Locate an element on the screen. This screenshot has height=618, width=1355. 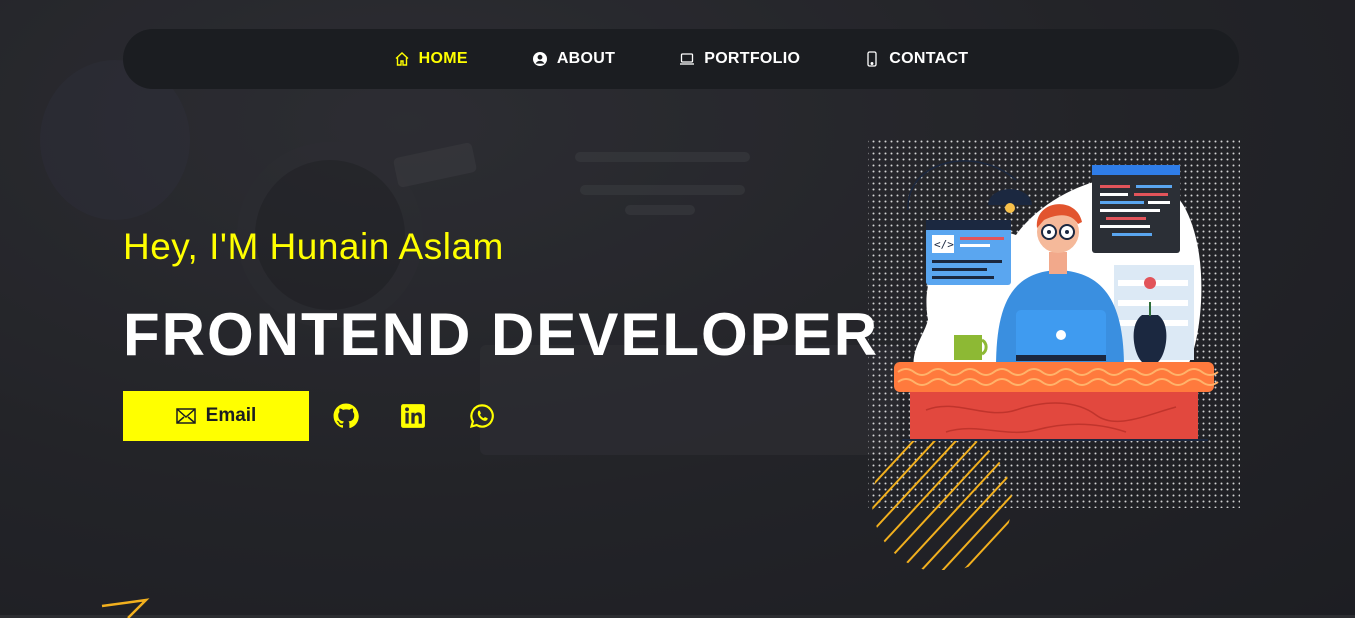
phone-icon is located at coordinates (872, 59).